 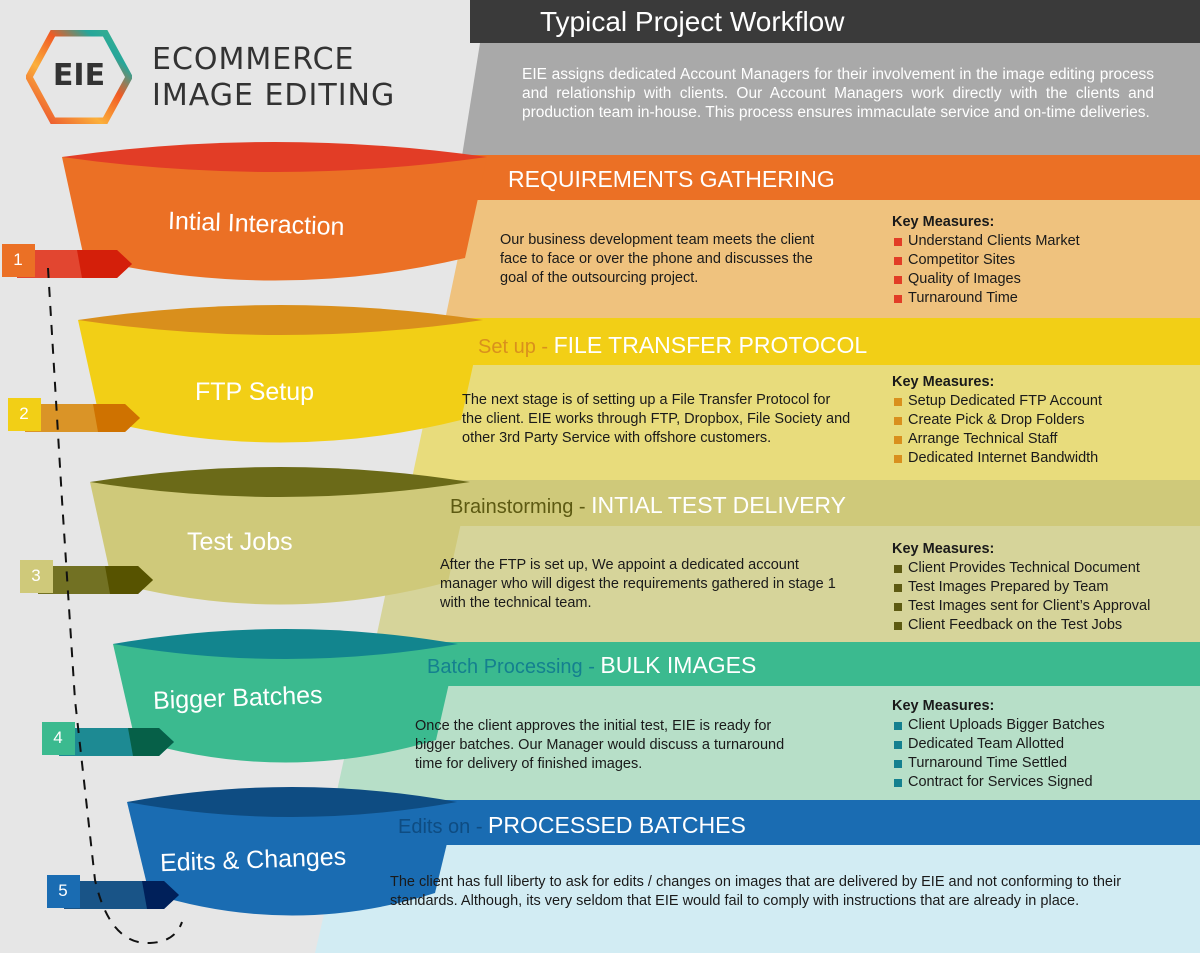 I want to click on key-measure-text: Turnaround Time, so click(x=963, y=298).